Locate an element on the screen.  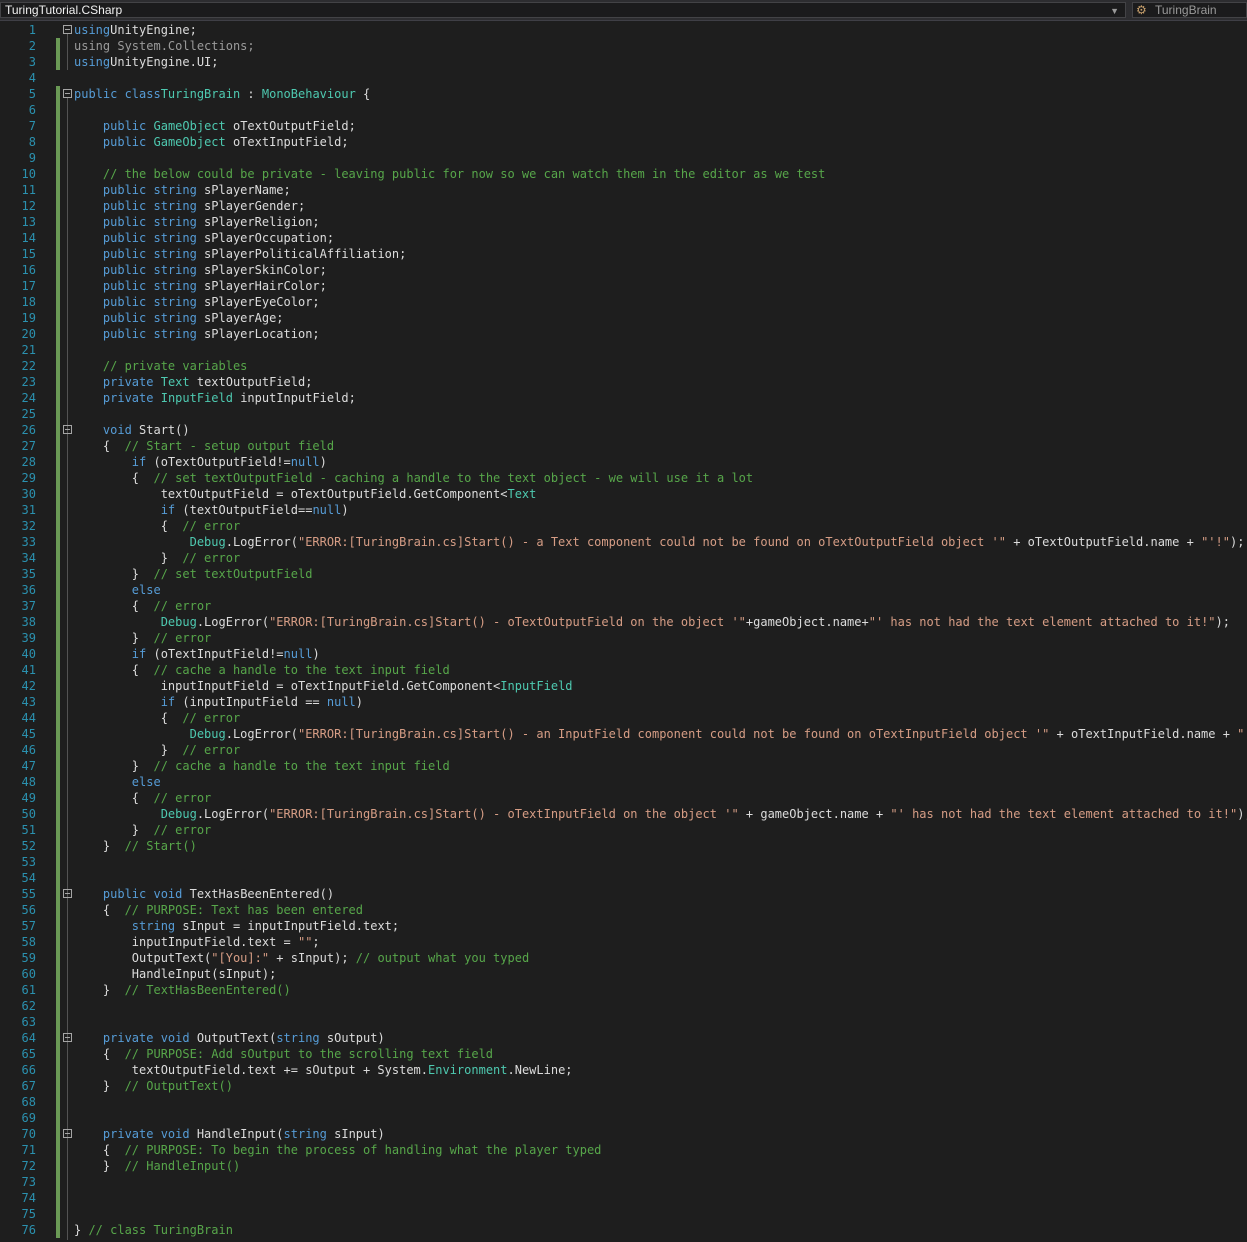
code-token: if is located at coordinates (168, 510).